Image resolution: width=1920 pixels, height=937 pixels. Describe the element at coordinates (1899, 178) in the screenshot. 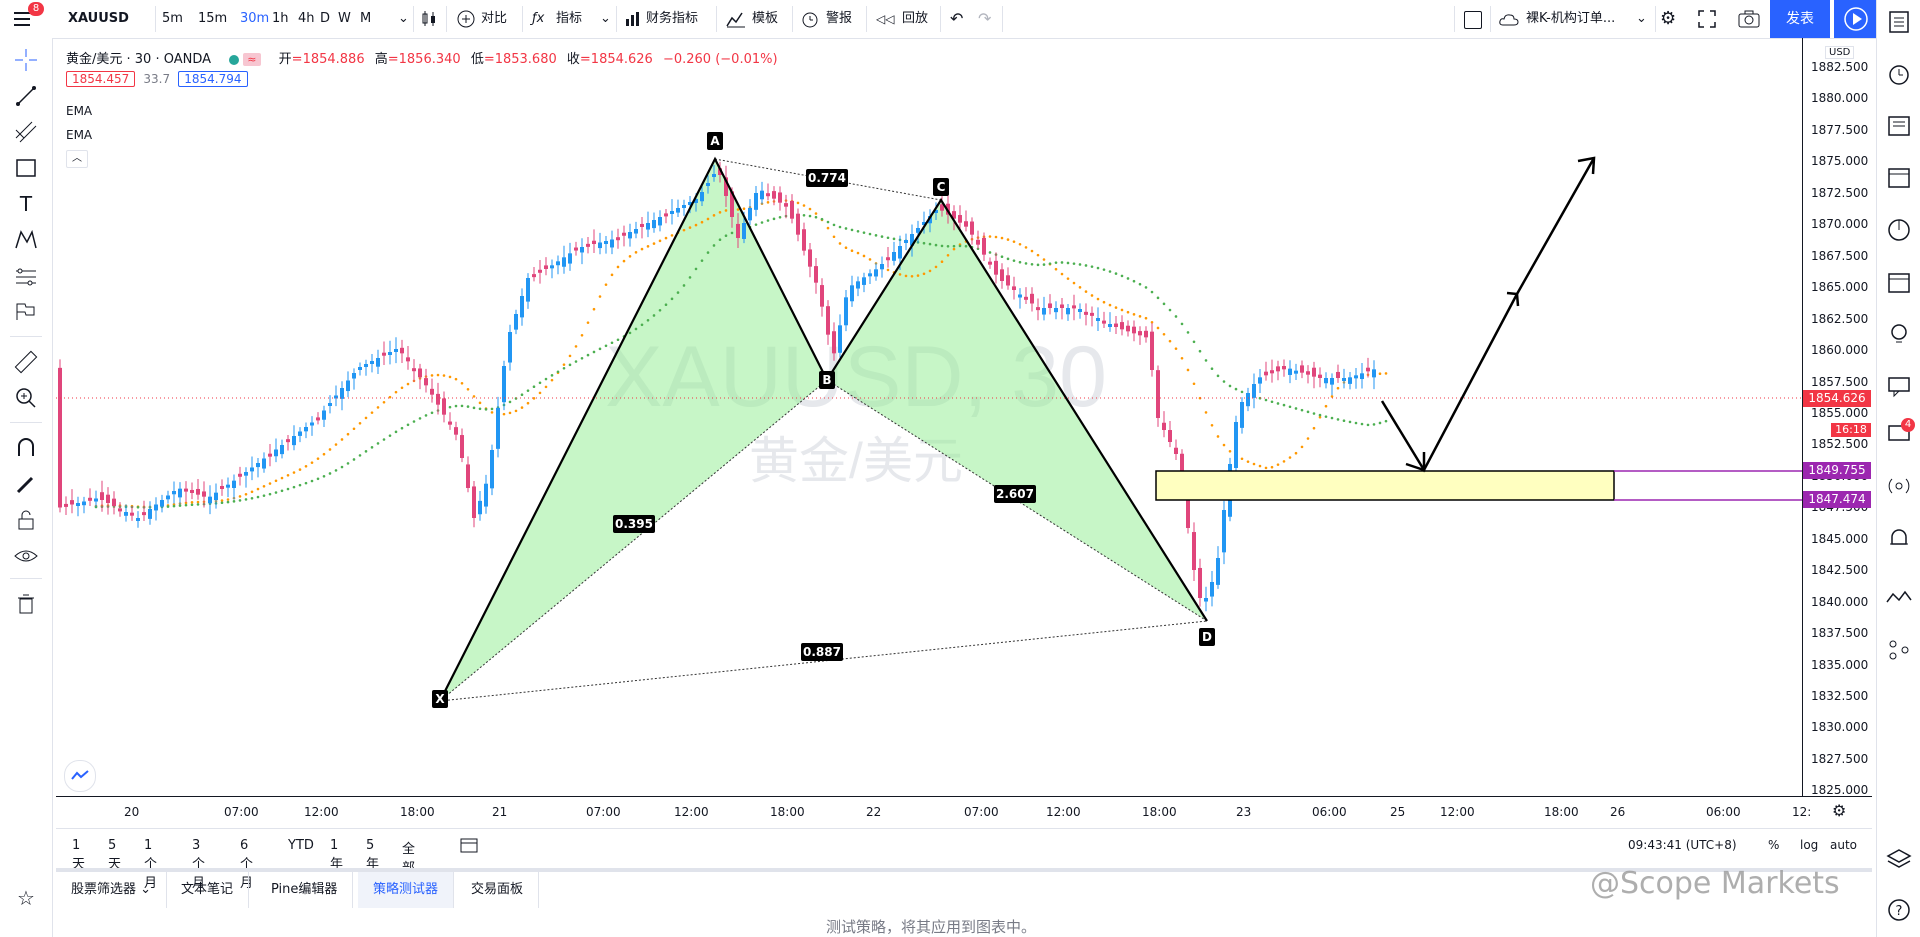

I see `data-window-icon` at that location.